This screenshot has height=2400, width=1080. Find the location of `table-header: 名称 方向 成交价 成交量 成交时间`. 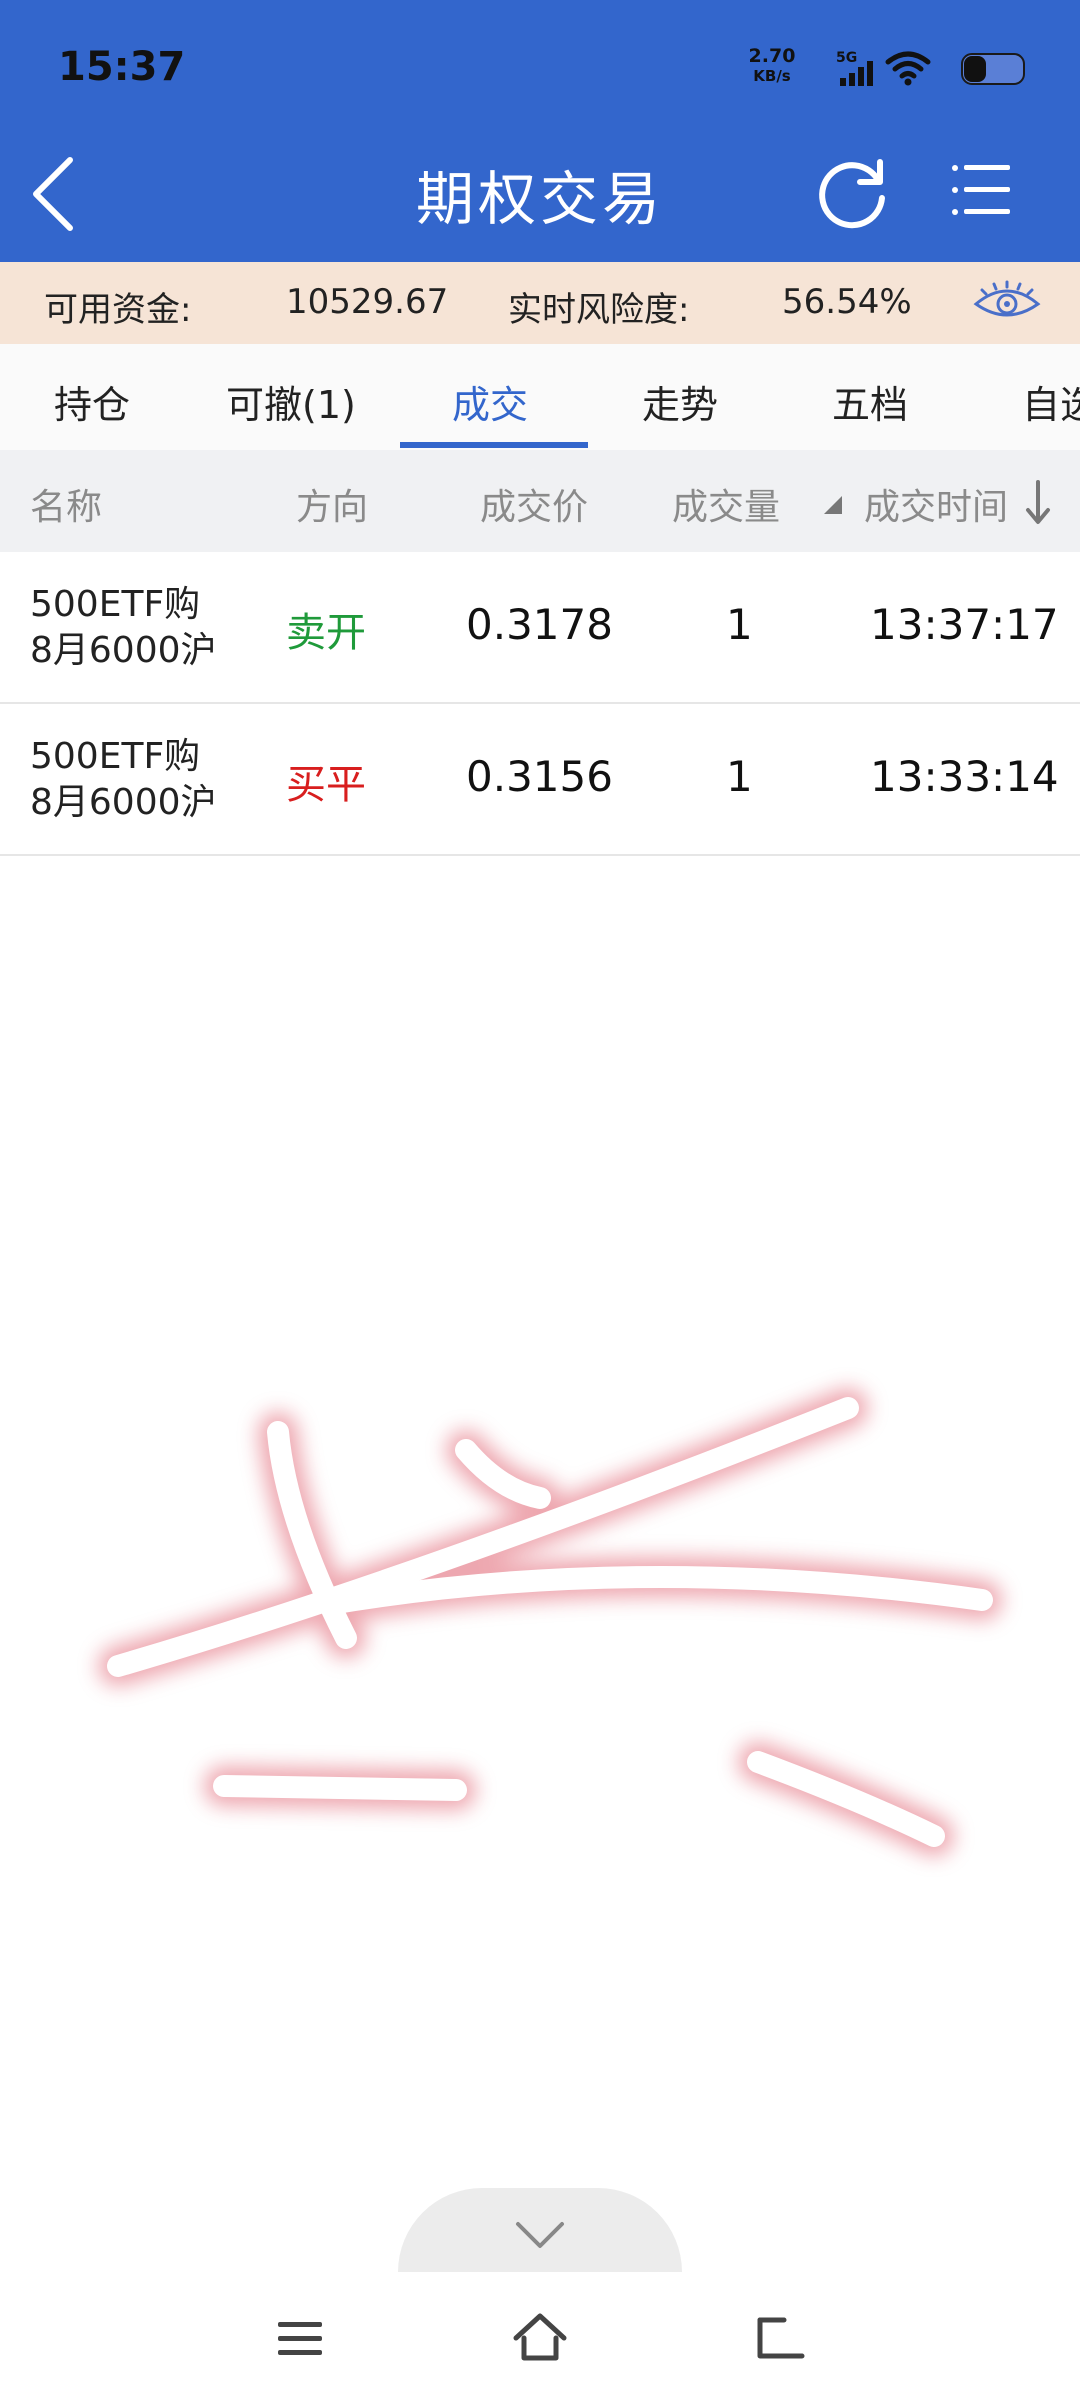

table-header: 名称 方向 成交价 成交量 成交时间 is located at coordinates (540, 501).